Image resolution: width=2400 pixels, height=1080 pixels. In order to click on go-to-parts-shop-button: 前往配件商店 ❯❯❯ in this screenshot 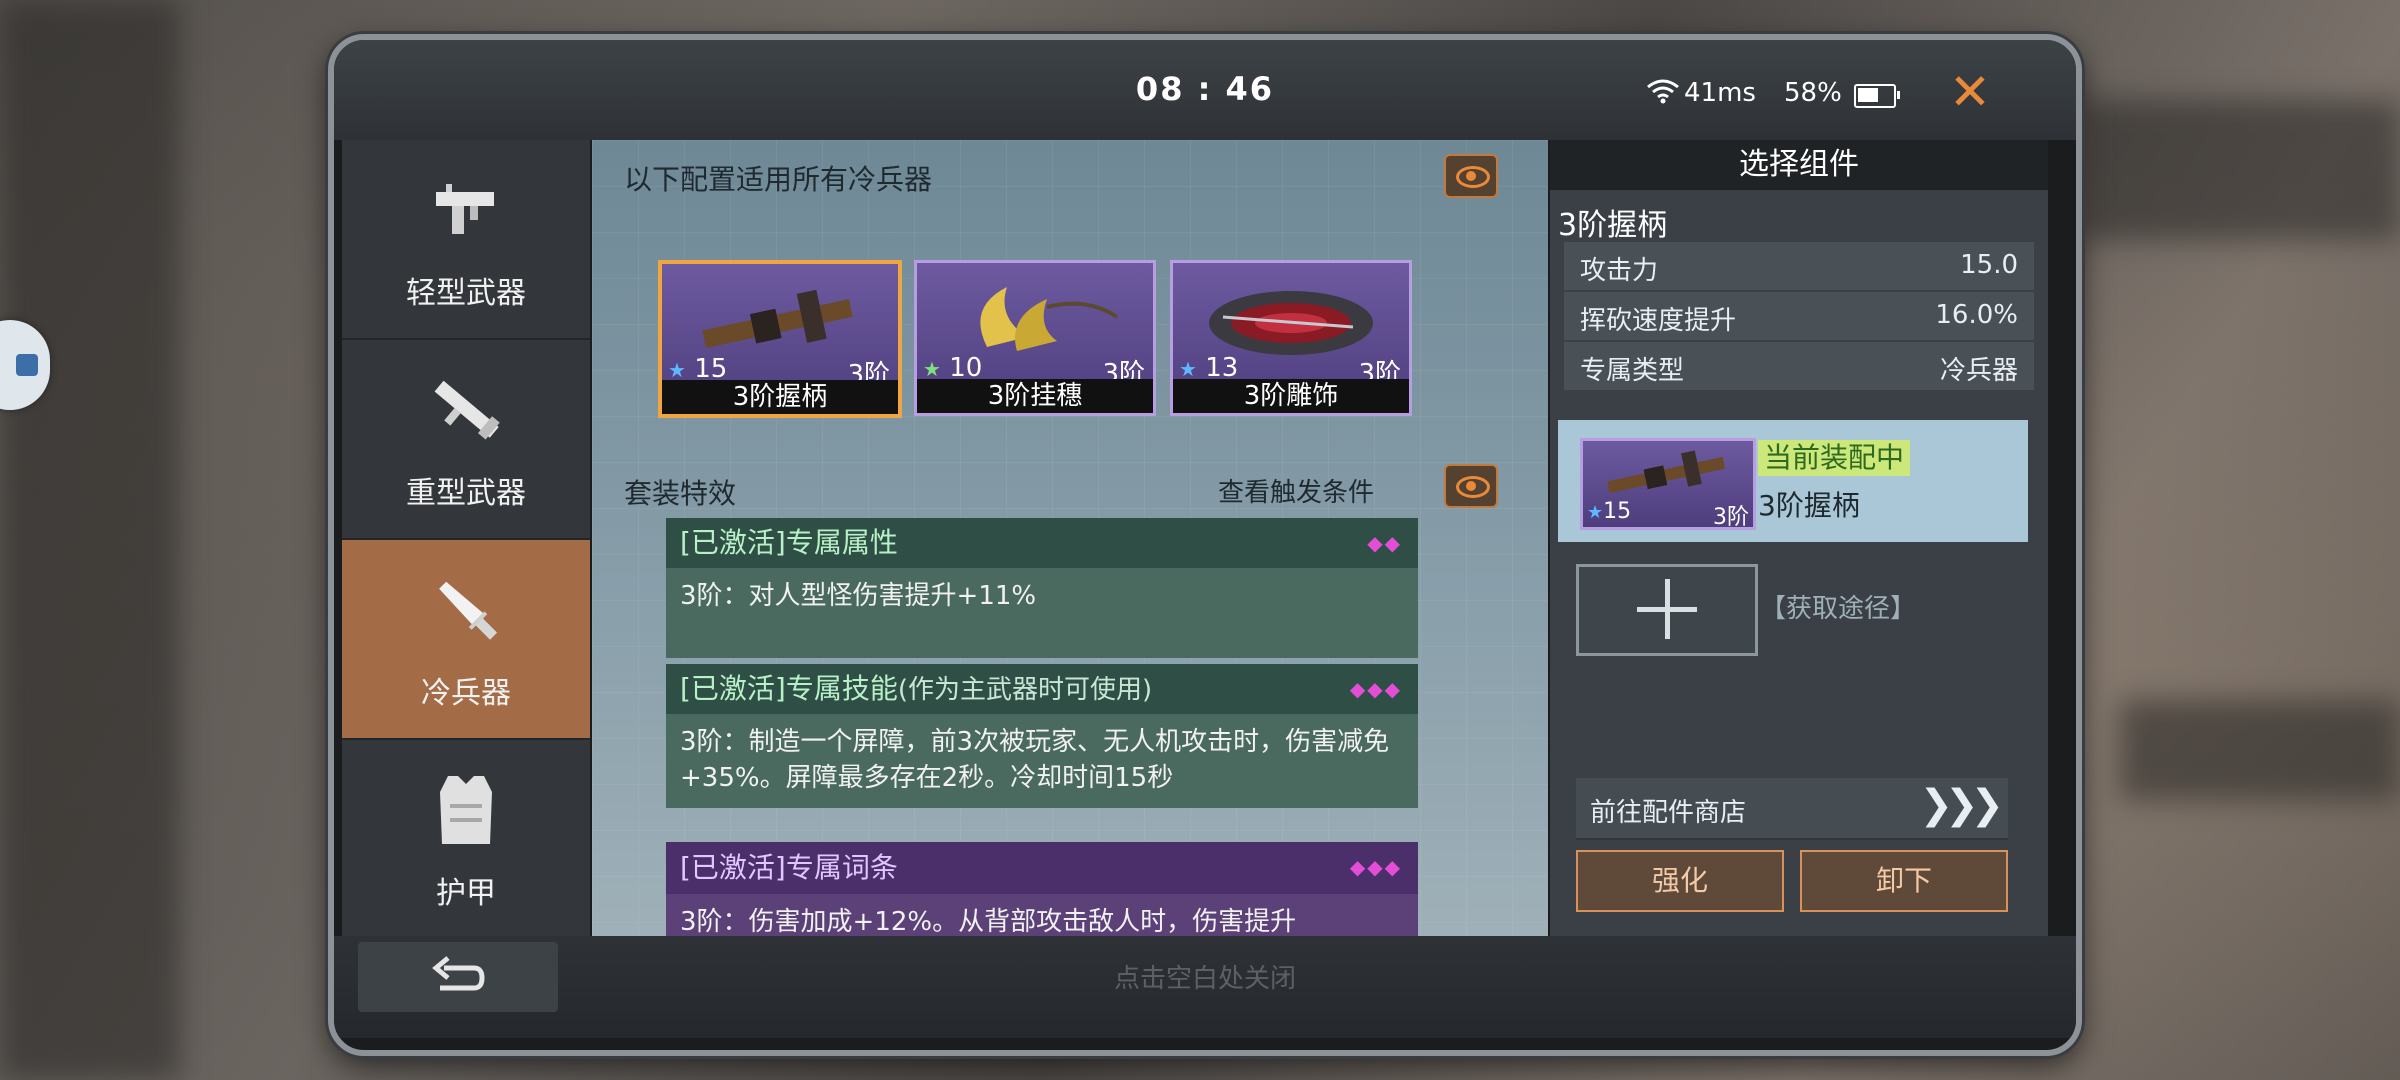, I will do `click(1792, 809)`.